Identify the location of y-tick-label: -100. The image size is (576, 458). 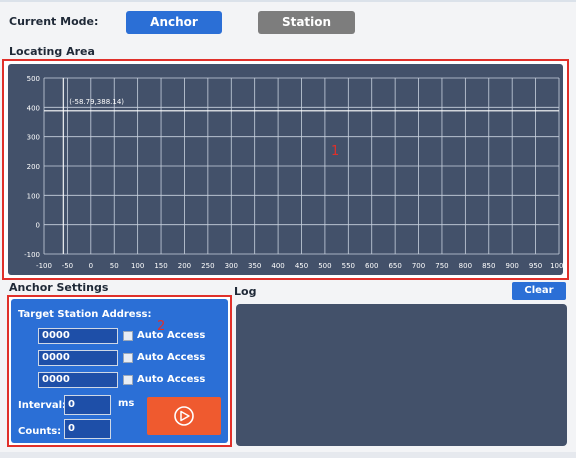
(32, 255).